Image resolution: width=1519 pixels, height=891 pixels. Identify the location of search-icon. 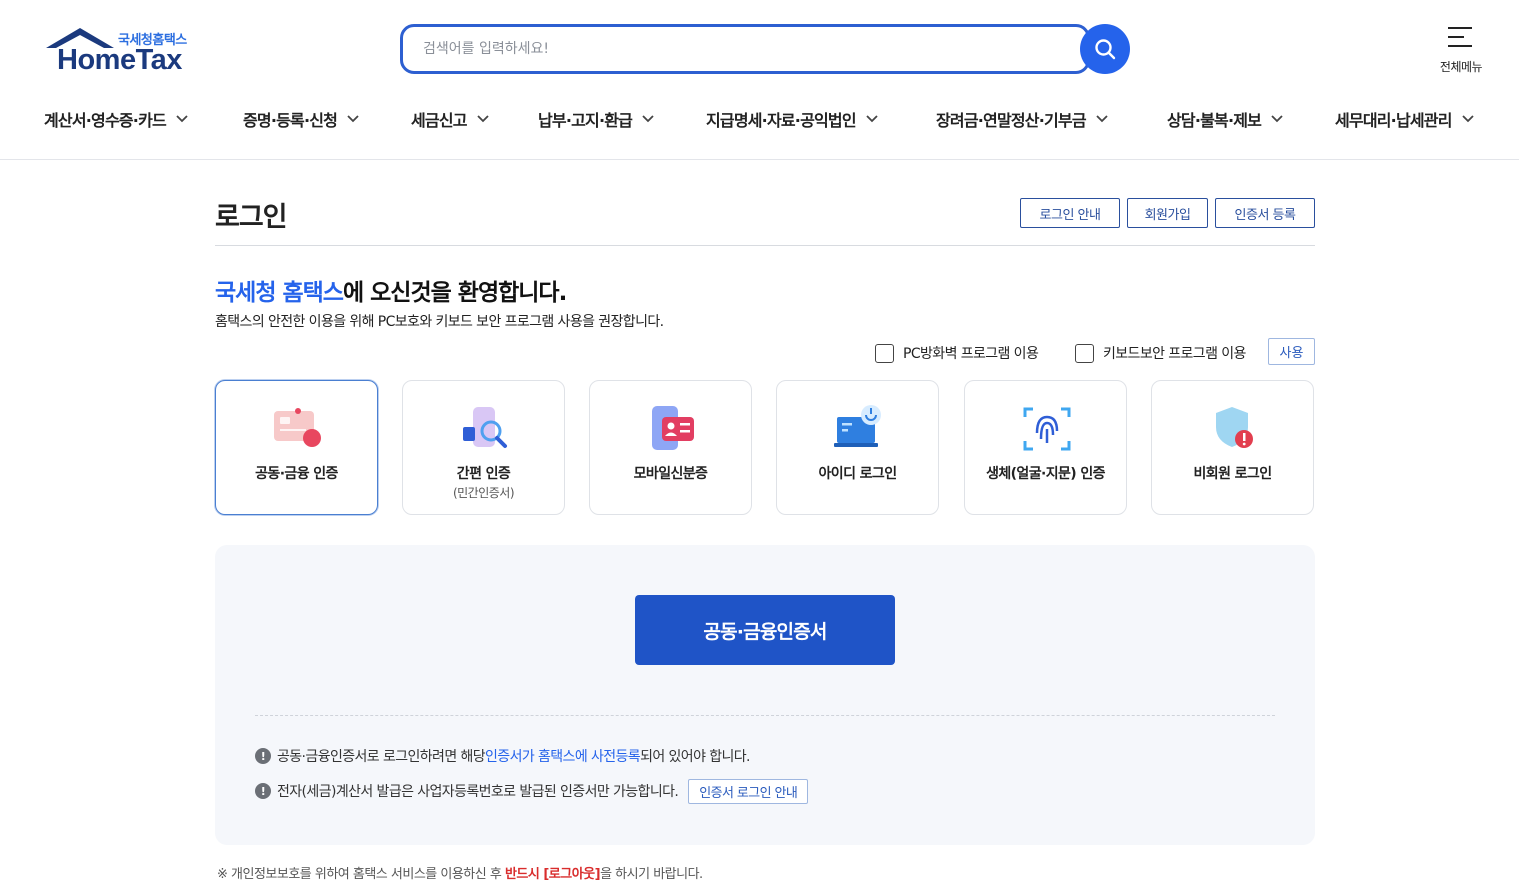
(1105, 49).